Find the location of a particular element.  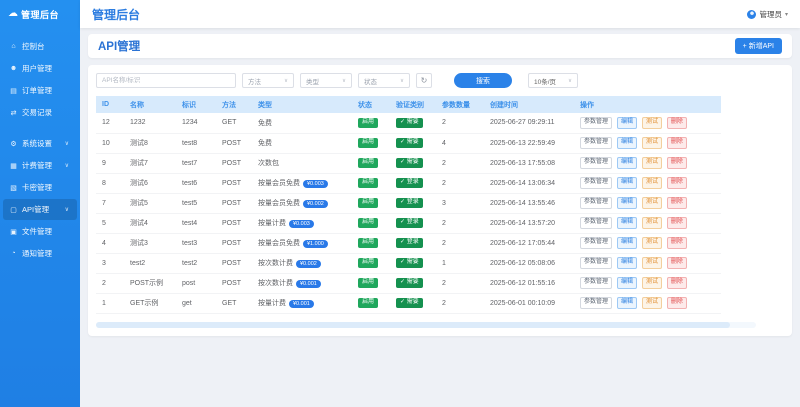

cell-type: 按量计费 ¥0.001 is located at coordinates (302, 303).